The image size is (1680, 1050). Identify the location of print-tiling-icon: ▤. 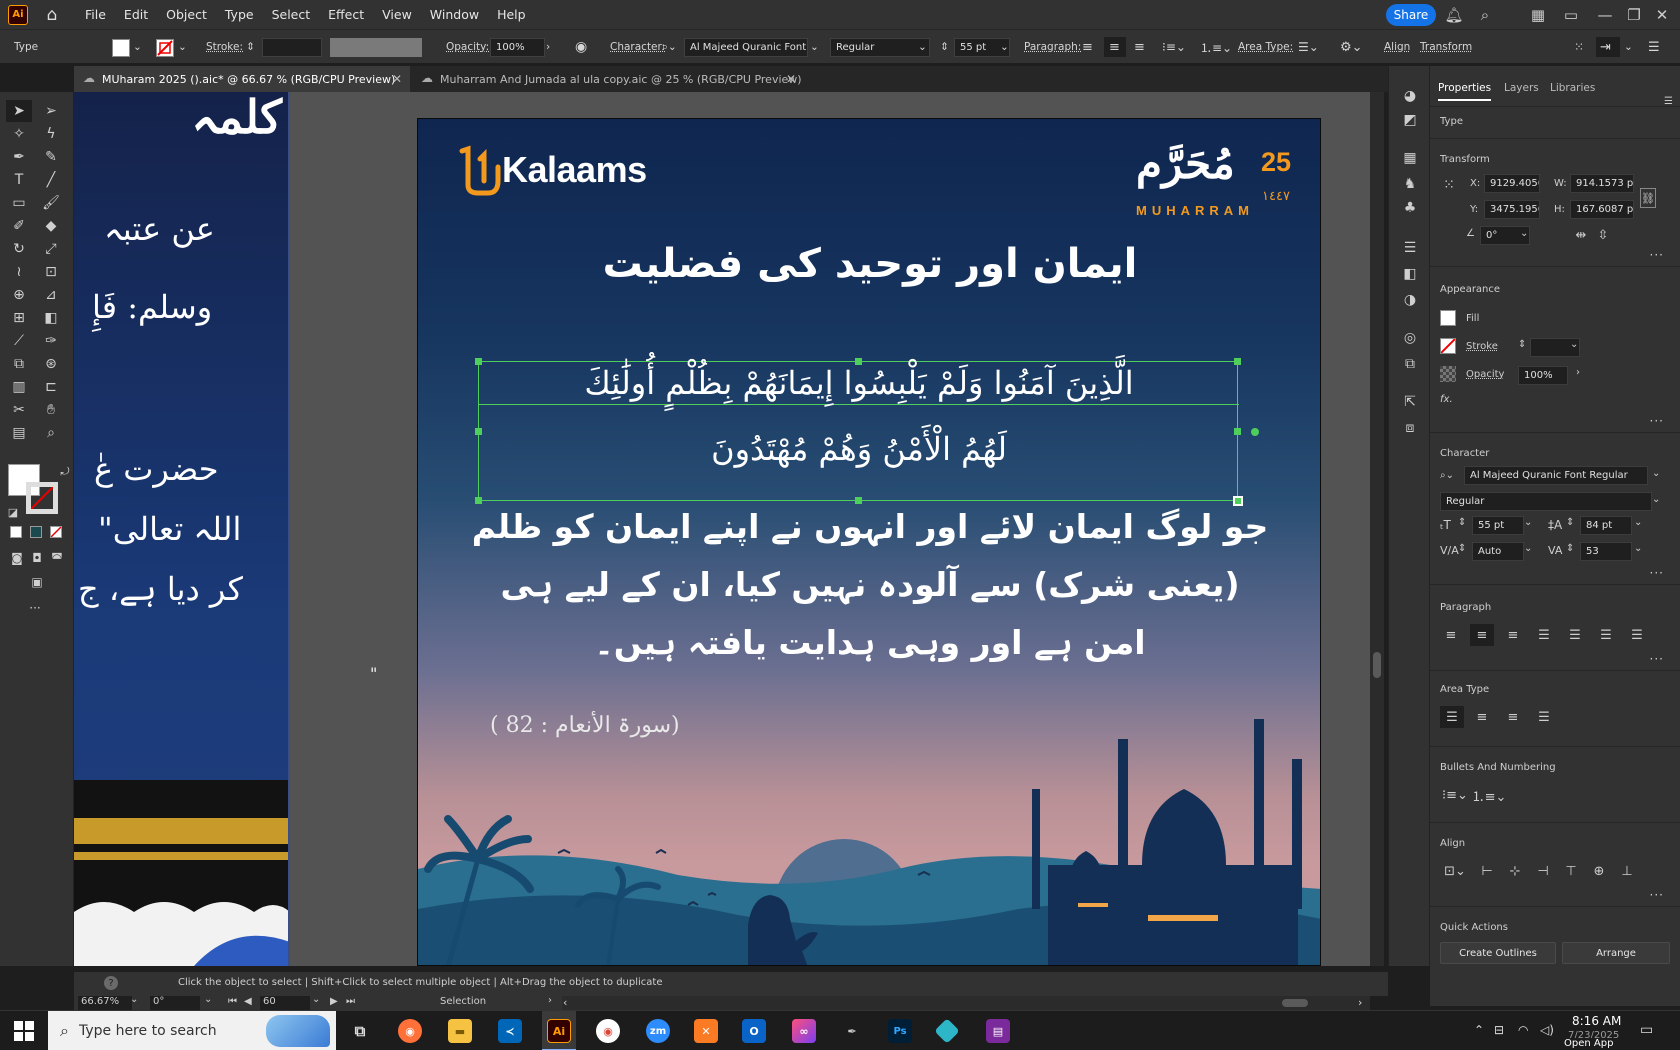
(19, 433).